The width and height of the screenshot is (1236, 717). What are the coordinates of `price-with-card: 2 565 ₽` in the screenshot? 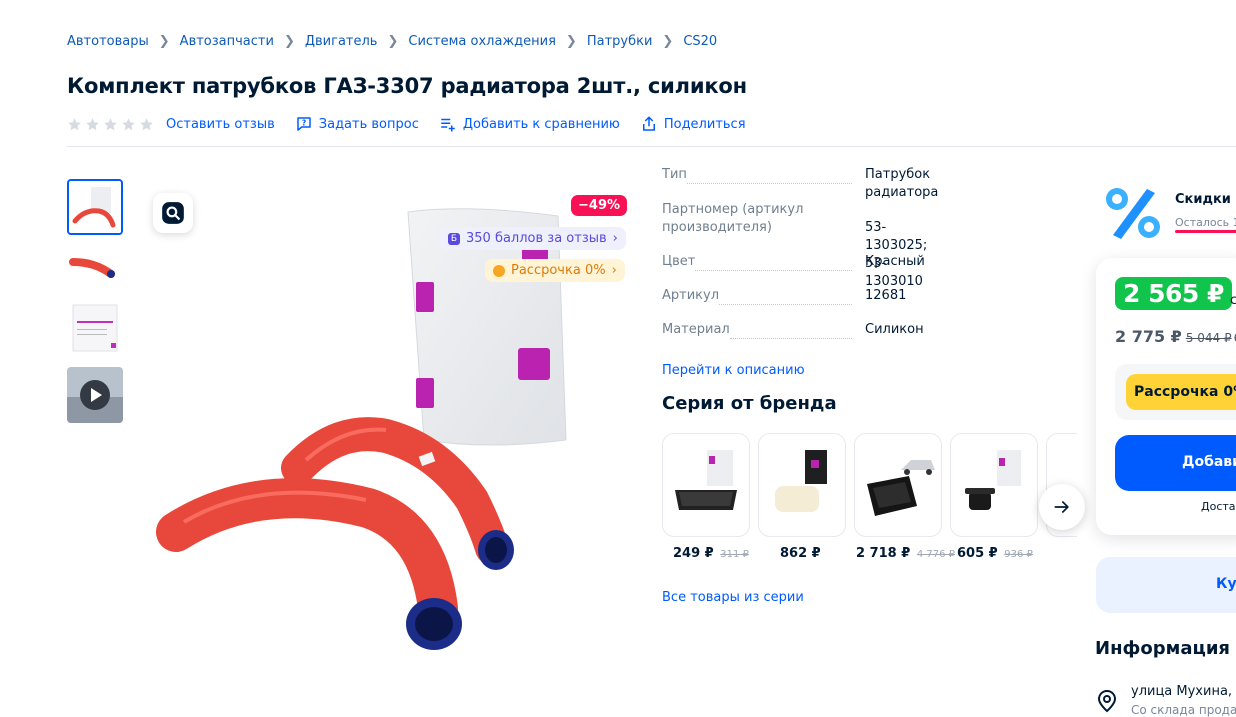 It's located at (1173, 293).